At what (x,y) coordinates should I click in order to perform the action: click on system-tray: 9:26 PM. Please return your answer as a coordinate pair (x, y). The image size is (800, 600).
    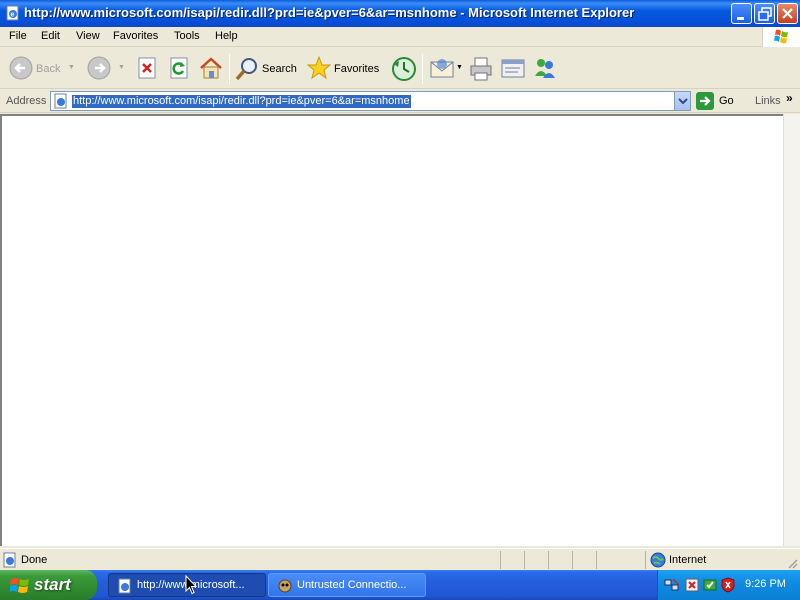
    Looking at the image, I should click on (728, 585).